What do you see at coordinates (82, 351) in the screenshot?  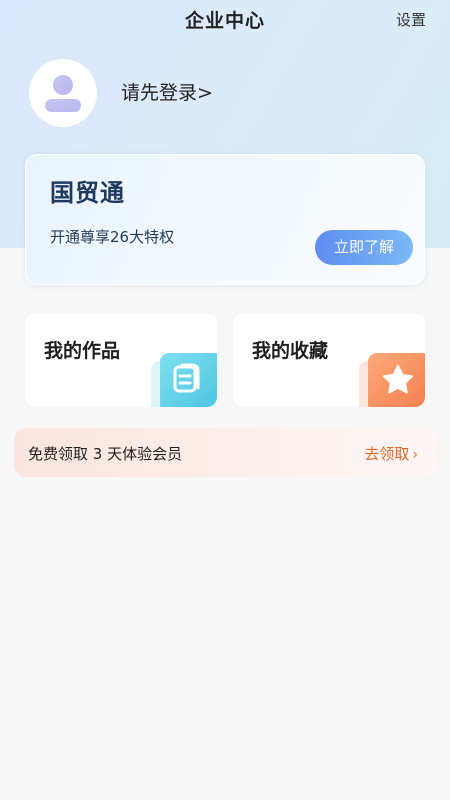 I see `my-works-label: 我的作品` at bounding box center [82, 351].